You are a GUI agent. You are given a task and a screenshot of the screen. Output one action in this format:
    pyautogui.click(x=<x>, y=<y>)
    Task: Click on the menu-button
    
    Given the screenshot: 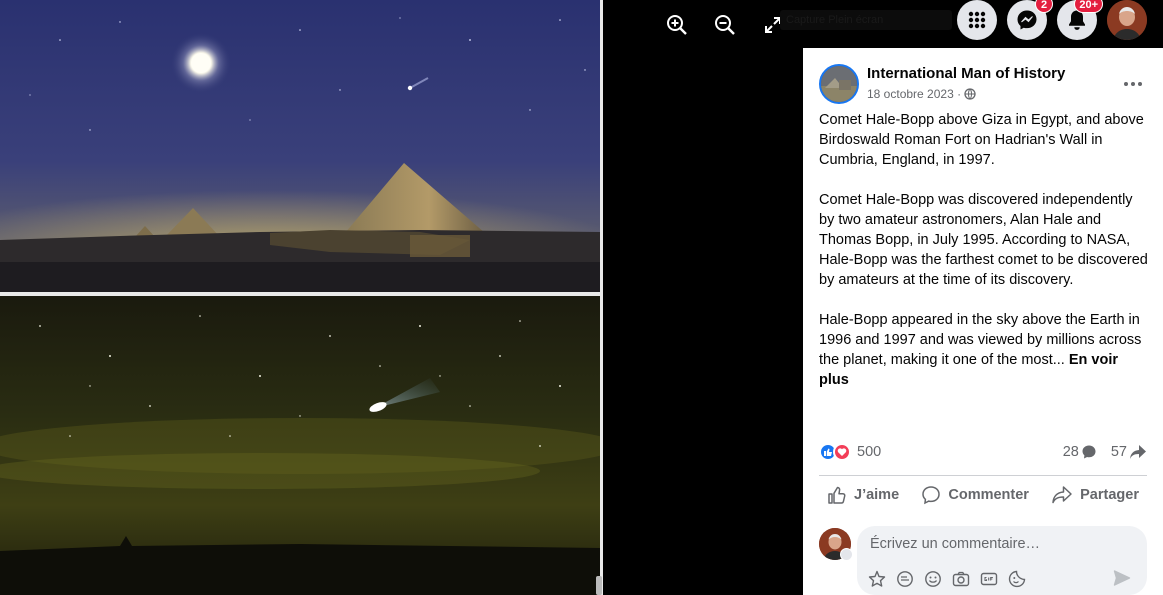 What is the action you would take?
    pyautogui.click(x=977, y=20)
    